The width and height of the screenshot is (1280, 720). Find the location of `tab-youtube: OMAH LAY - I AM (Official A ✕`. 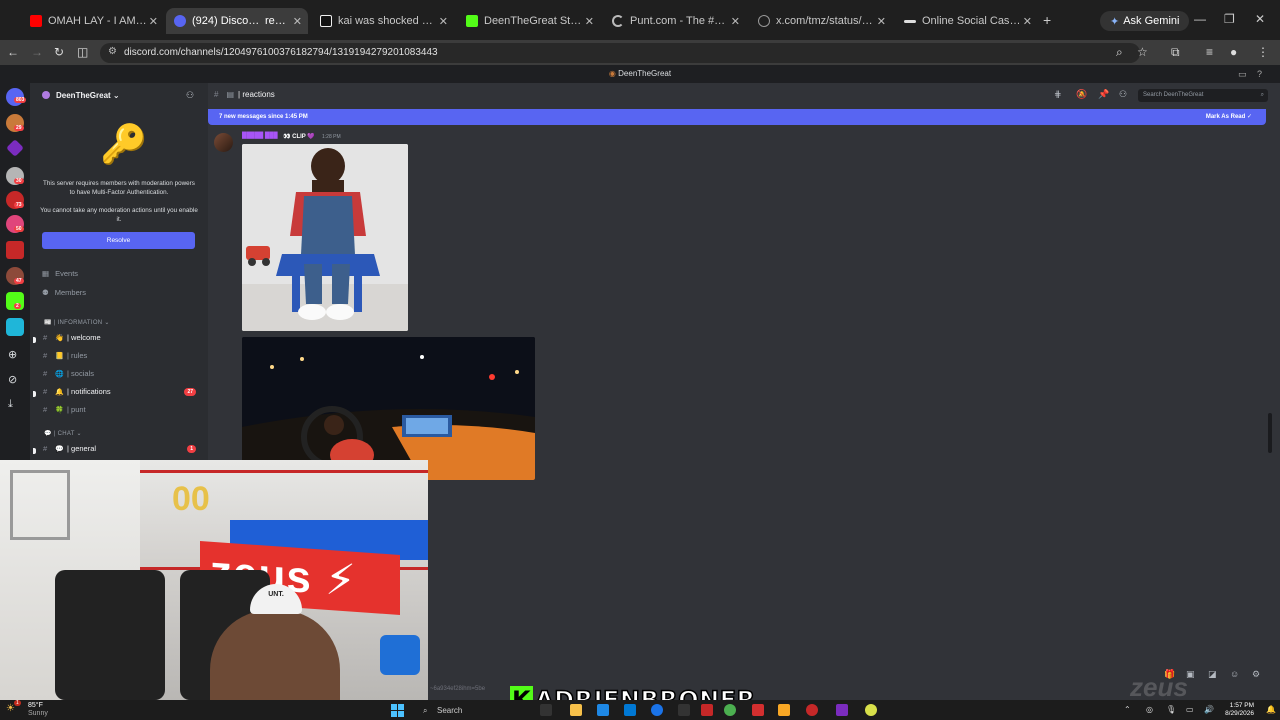

tab-youtube: OMAH LAY - I AM (Official A ✕ is located at coordinates (93, 21).